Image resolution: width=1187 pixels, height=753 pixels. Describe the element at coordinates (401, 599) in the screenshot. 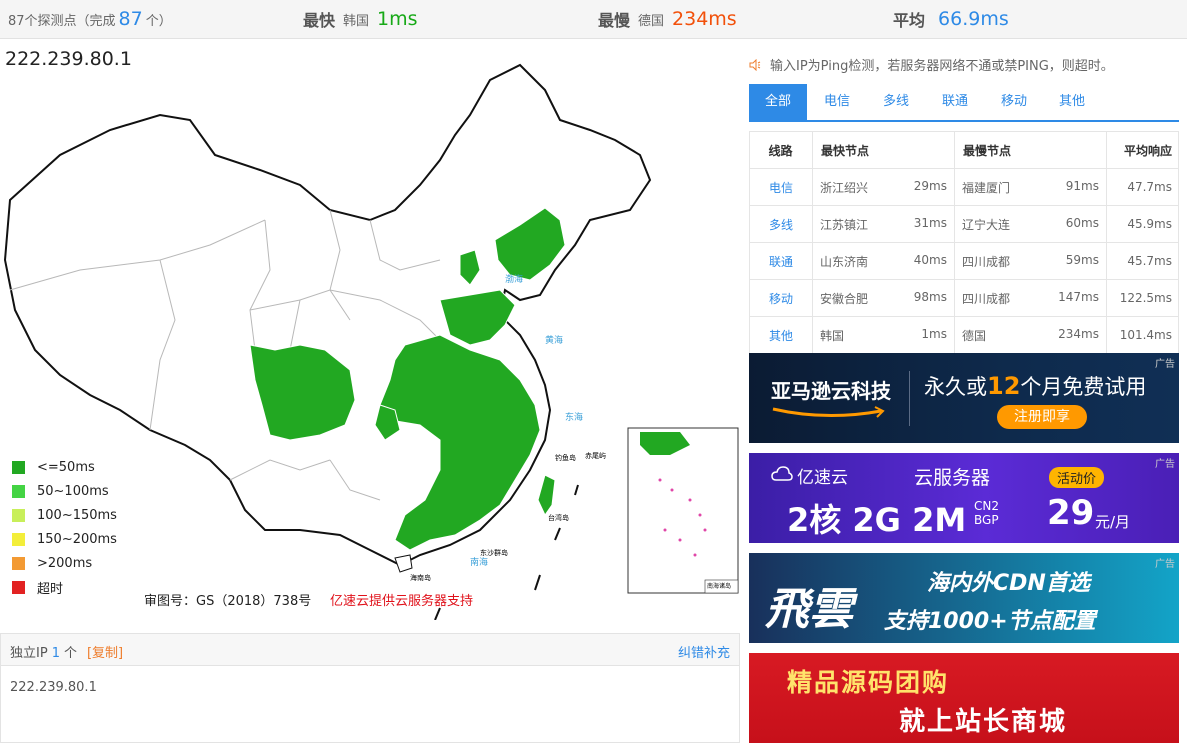

I see `map-sponsor-link: 亿速云提供云服务器支持` at that location.